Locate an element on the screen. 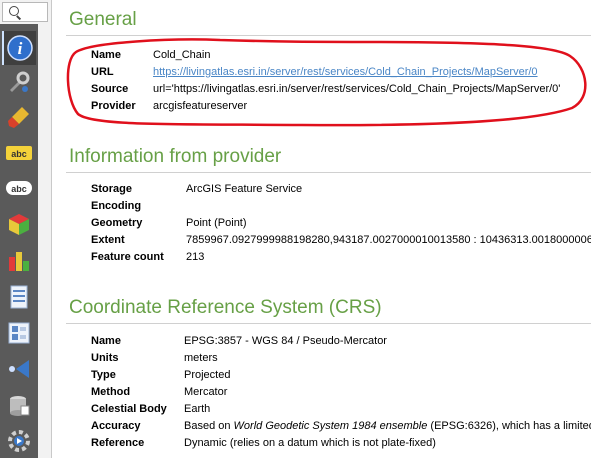 This screenshot has height=458, width=591. tab-auxiliary-storage is located at coordinates (19, 406).